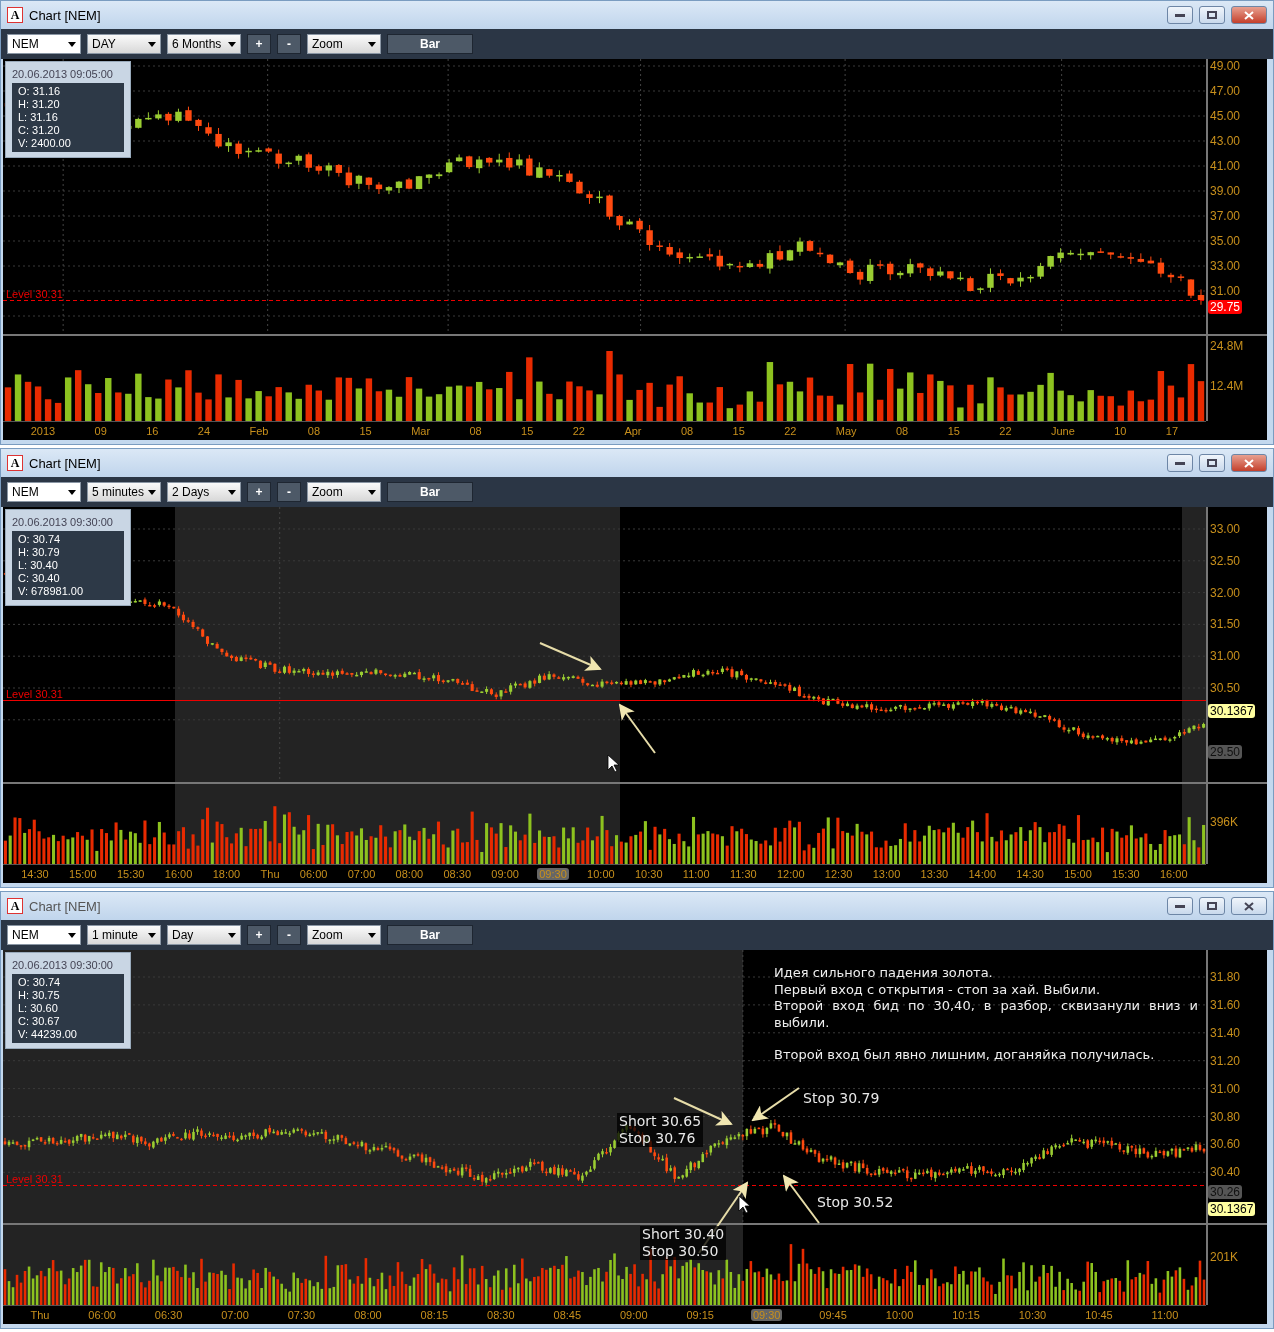 The width and height of the screenshot is (1274, 1332). Describe the element at coordinates (226, 874) in the screenshot. I see `time-label: 18:00` at that location.